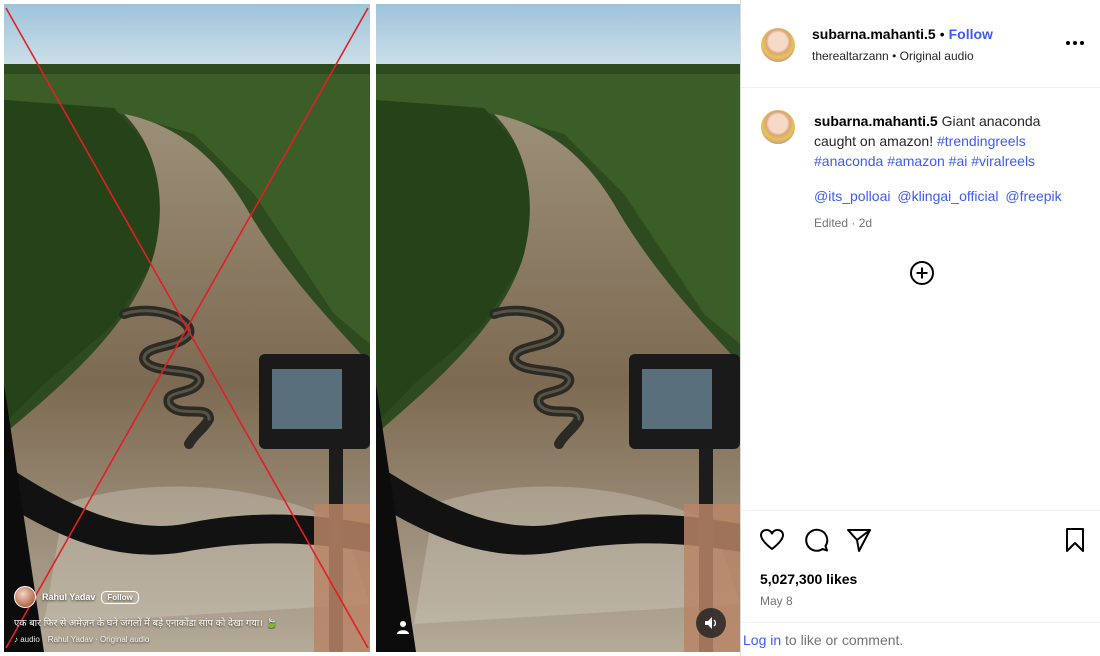 The height and width of the screenshot is (656, 1100). Describe the element at coordinates (189, 639) in the screenshot. I see `reel-audio: ♪ audio Rahul Yadav · Original audio` at that location.